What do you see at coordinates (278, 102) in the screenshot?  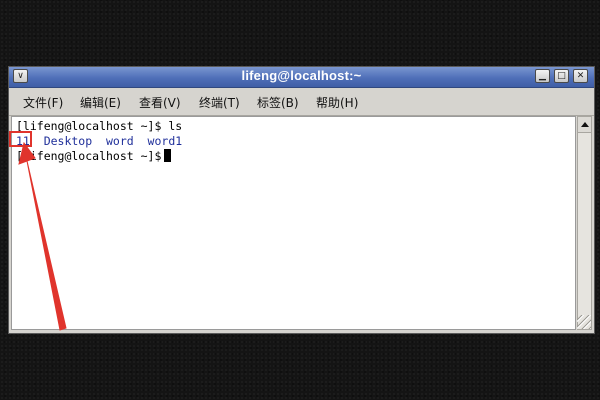 I see `menu-tabs: 标签(B)` at bounding box center [278, 102].